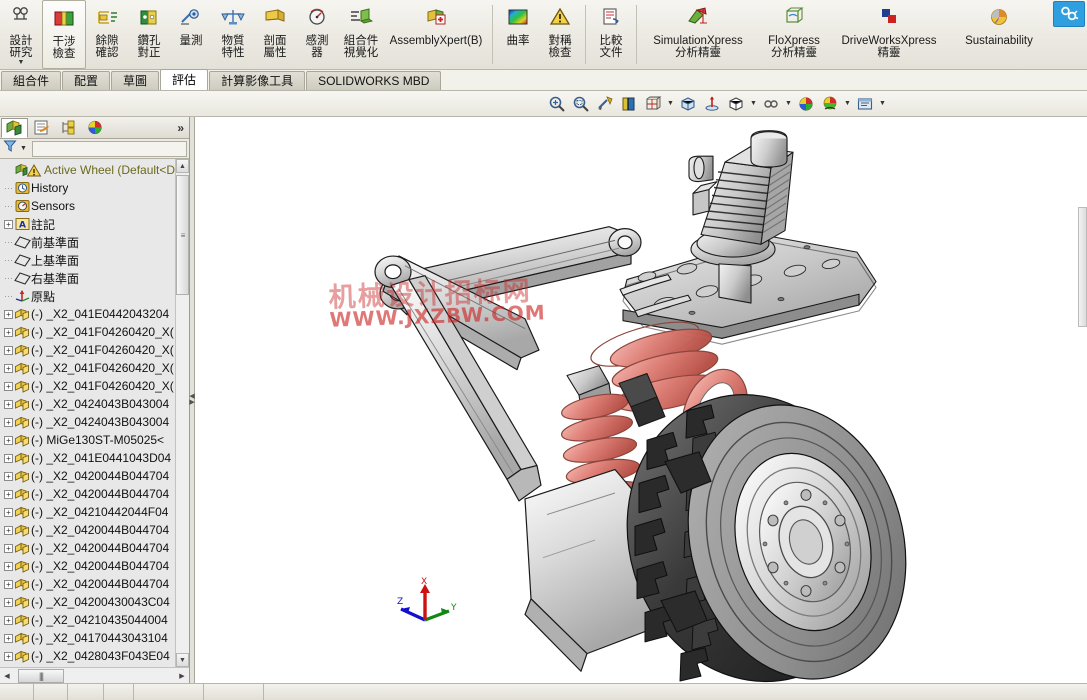  I want to click on tab-evaluate: 評估, so click(184, 79).